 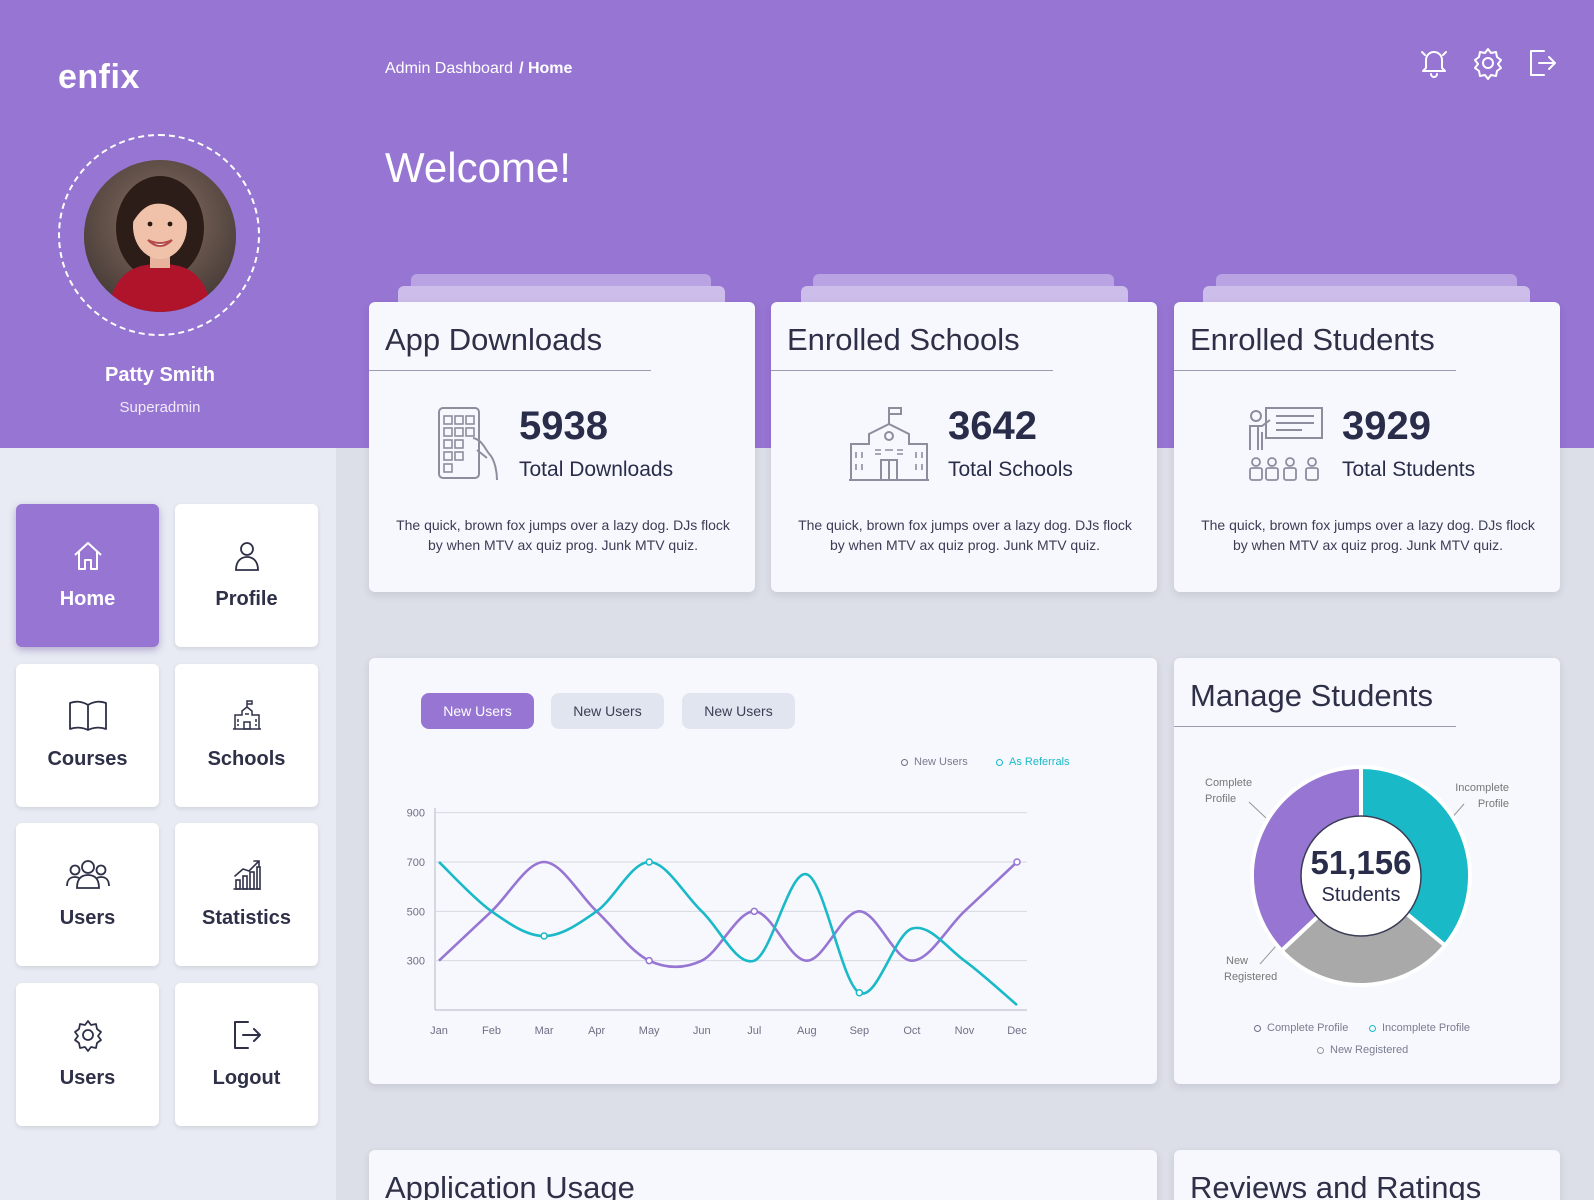 I want to click on legend-new-registered: New Registered, so click(x=1362, y=1050).